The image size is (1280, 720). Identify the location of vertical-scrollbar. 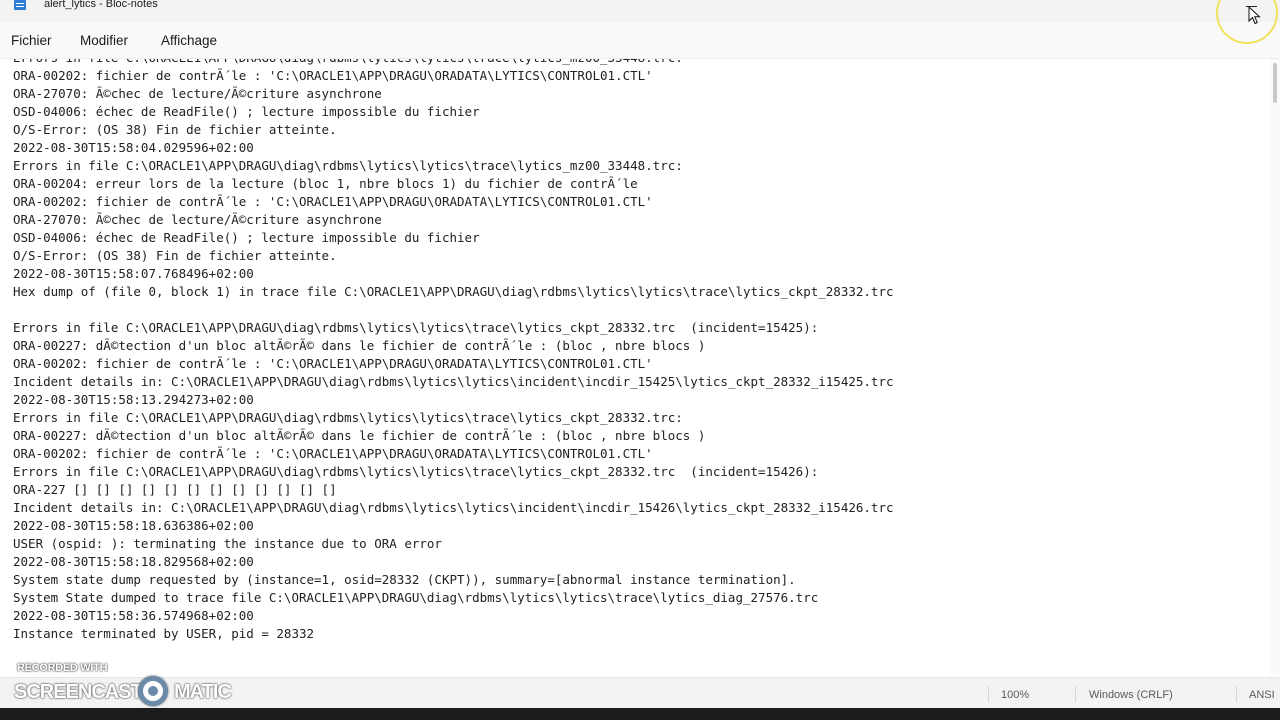
(1275, 367).